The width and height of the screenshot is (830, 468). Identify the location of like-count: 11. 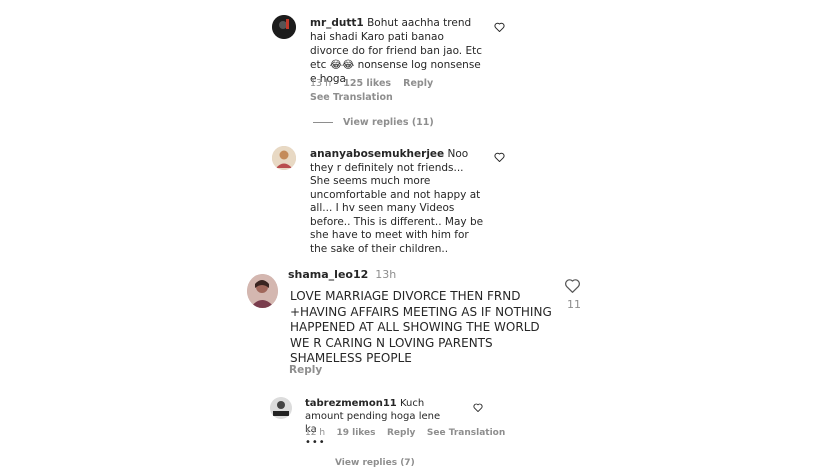
(574, 304).